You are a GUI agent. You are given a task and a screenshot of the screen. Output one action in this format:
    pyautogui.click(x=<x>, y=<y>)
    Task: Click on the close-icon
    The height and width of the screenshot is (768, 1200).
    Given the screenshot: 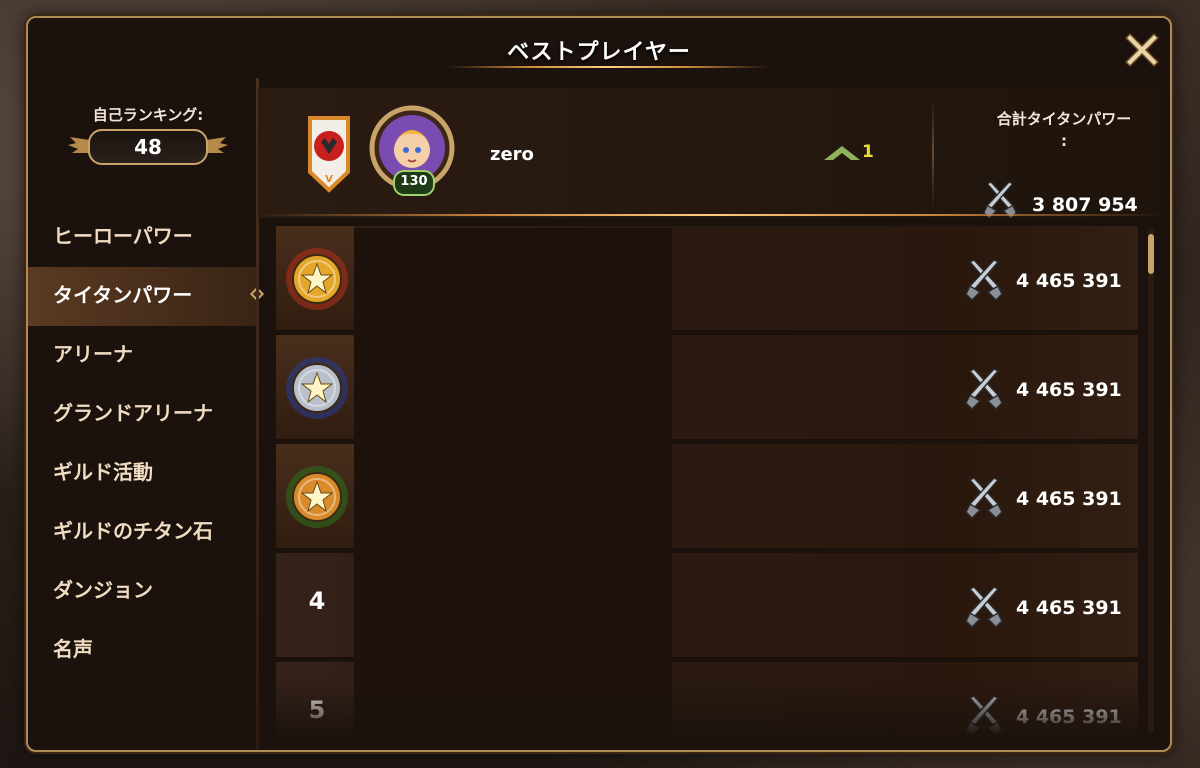 What is the action you would take?
    pyautogui.click(x=1142, y=50)
    